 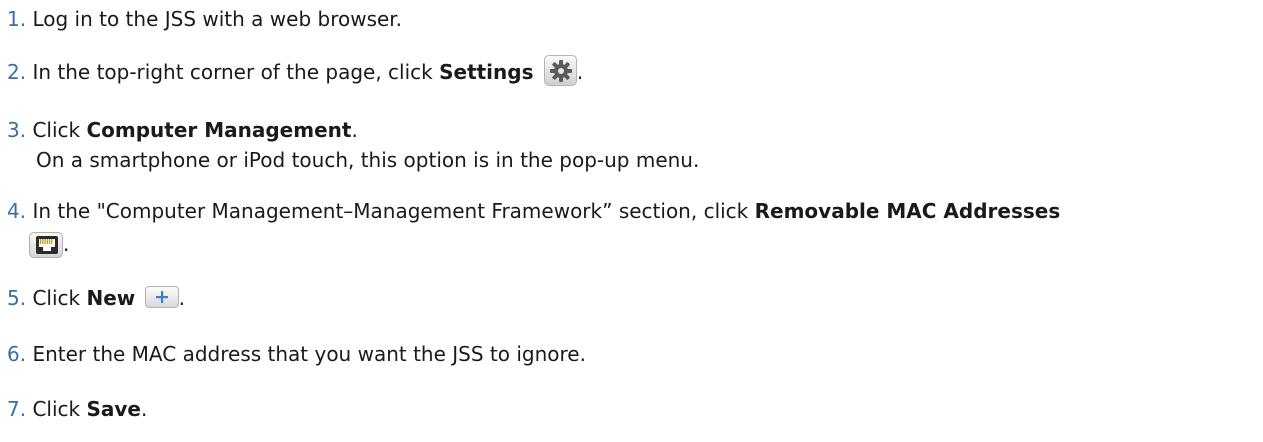 I want to click on step-number: 4., so click(x=17, y=211).